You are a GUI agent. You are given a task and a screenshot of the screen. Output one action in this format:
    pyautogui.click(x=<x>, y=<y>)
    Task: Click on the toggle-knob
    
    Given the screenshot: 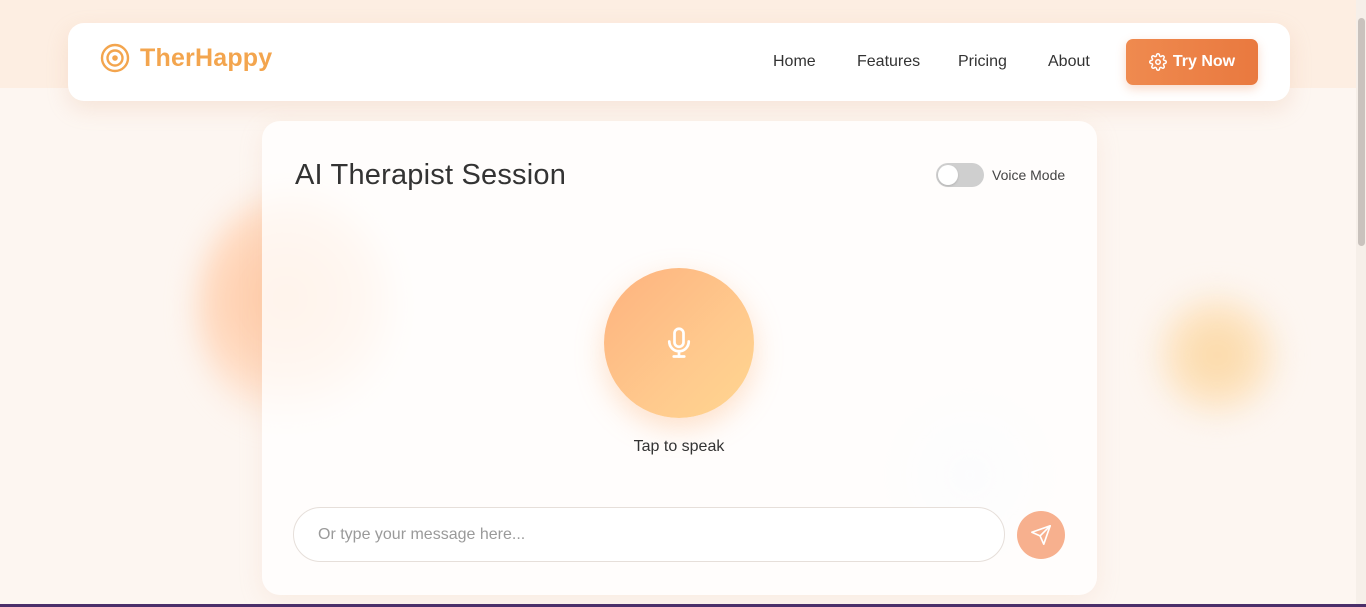 What is the action you would take?
    pyautogui.click(x=948, y=175)
    